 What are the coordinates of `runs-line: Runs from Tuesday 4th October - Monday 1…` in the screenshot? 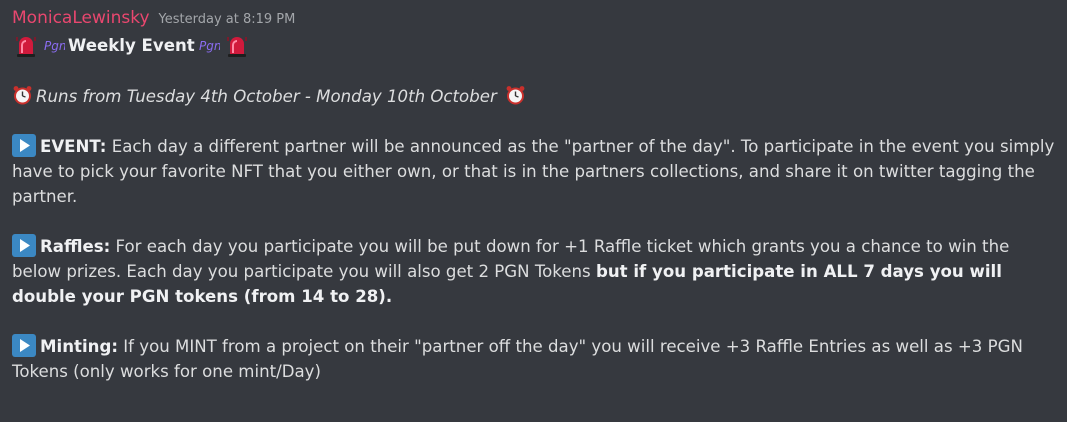 It's located at (537, 96).